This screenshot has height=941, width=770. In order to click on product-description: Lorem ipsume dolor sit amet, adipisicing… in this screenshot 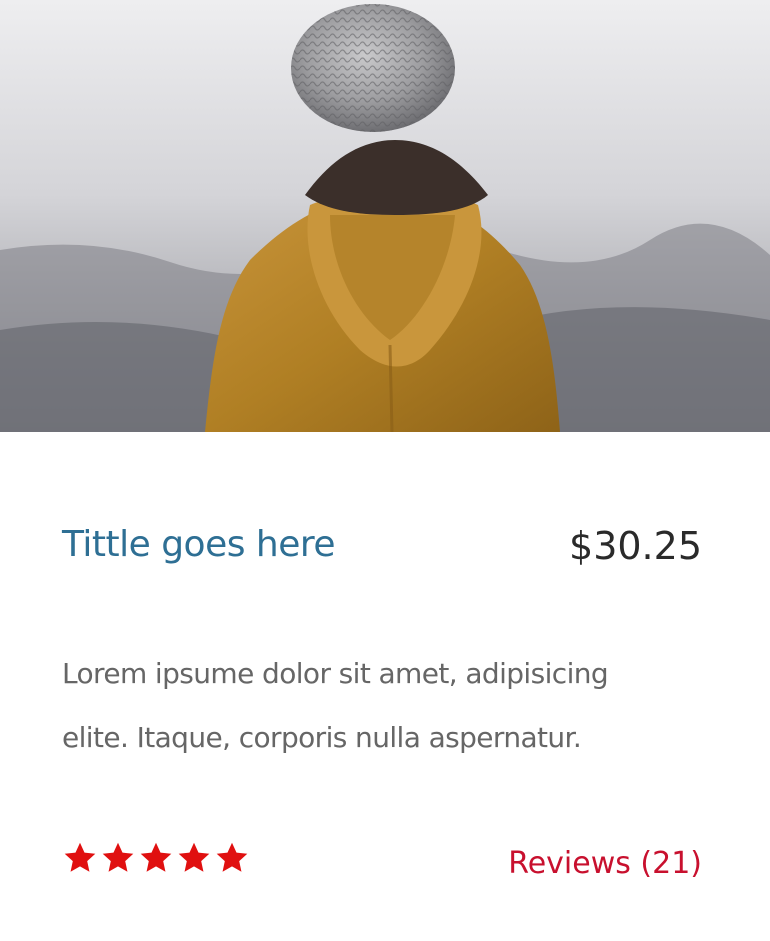, I will do `click(387, 706)`.